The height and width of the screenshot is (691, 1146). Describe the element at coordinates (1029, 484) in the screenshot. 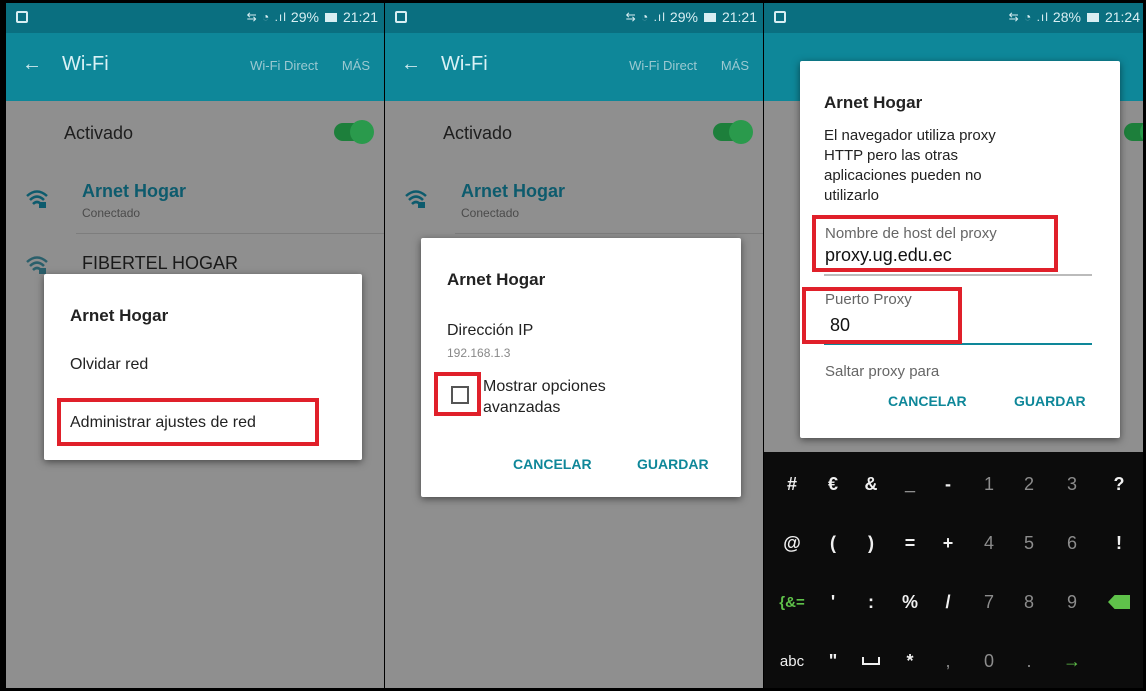

I see `keyboard-key: 2` at that location.